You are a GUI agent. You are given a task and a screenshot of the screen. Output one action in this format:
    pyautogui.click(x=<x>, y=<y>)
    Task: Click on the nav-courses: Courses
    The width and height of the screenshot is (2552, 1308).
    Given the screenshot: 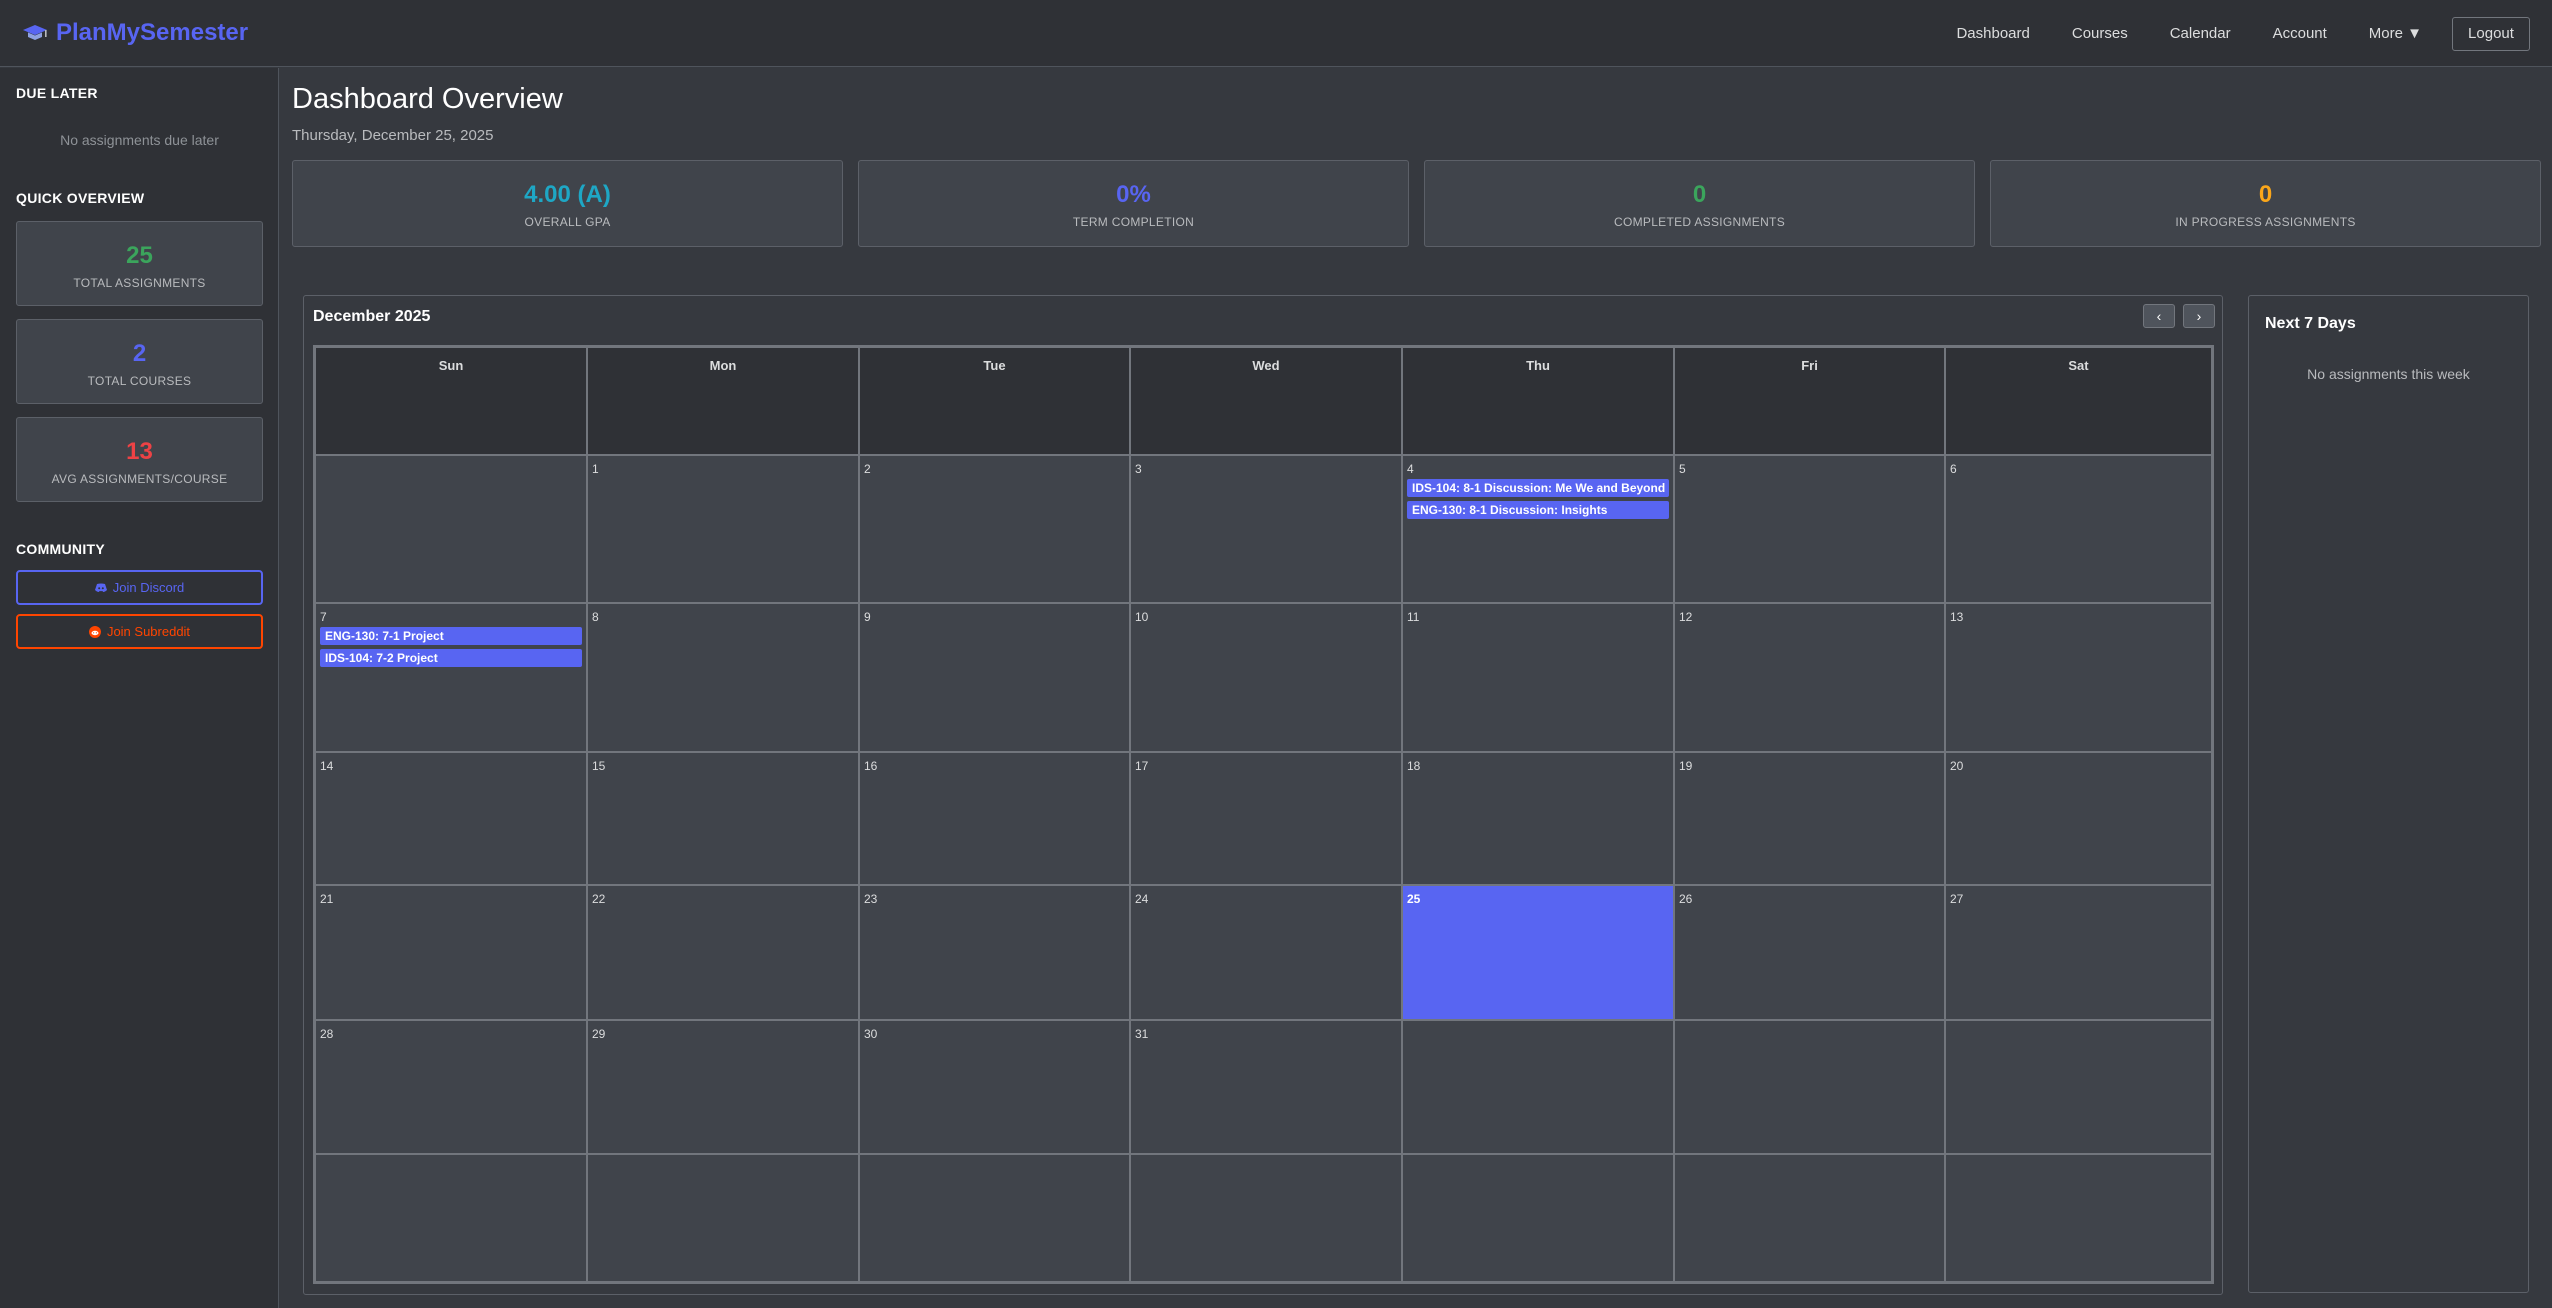 What is the action you would take?
    pyautogui.click(x=2100, y=33)
    